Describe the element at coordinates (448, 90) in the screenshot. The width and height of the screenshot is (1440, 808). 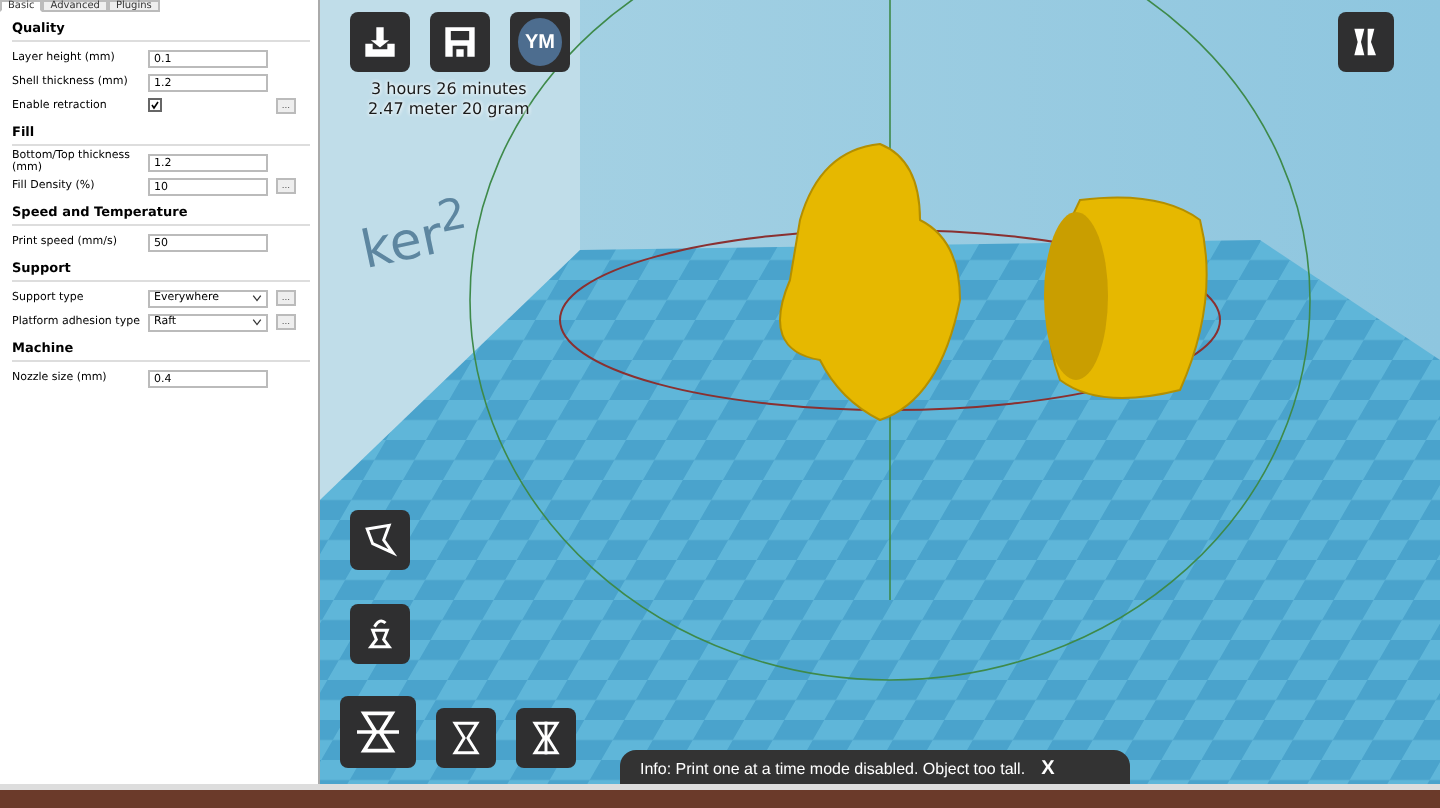
I see `print-time-text: 3 hours 26 minutes` at that location.